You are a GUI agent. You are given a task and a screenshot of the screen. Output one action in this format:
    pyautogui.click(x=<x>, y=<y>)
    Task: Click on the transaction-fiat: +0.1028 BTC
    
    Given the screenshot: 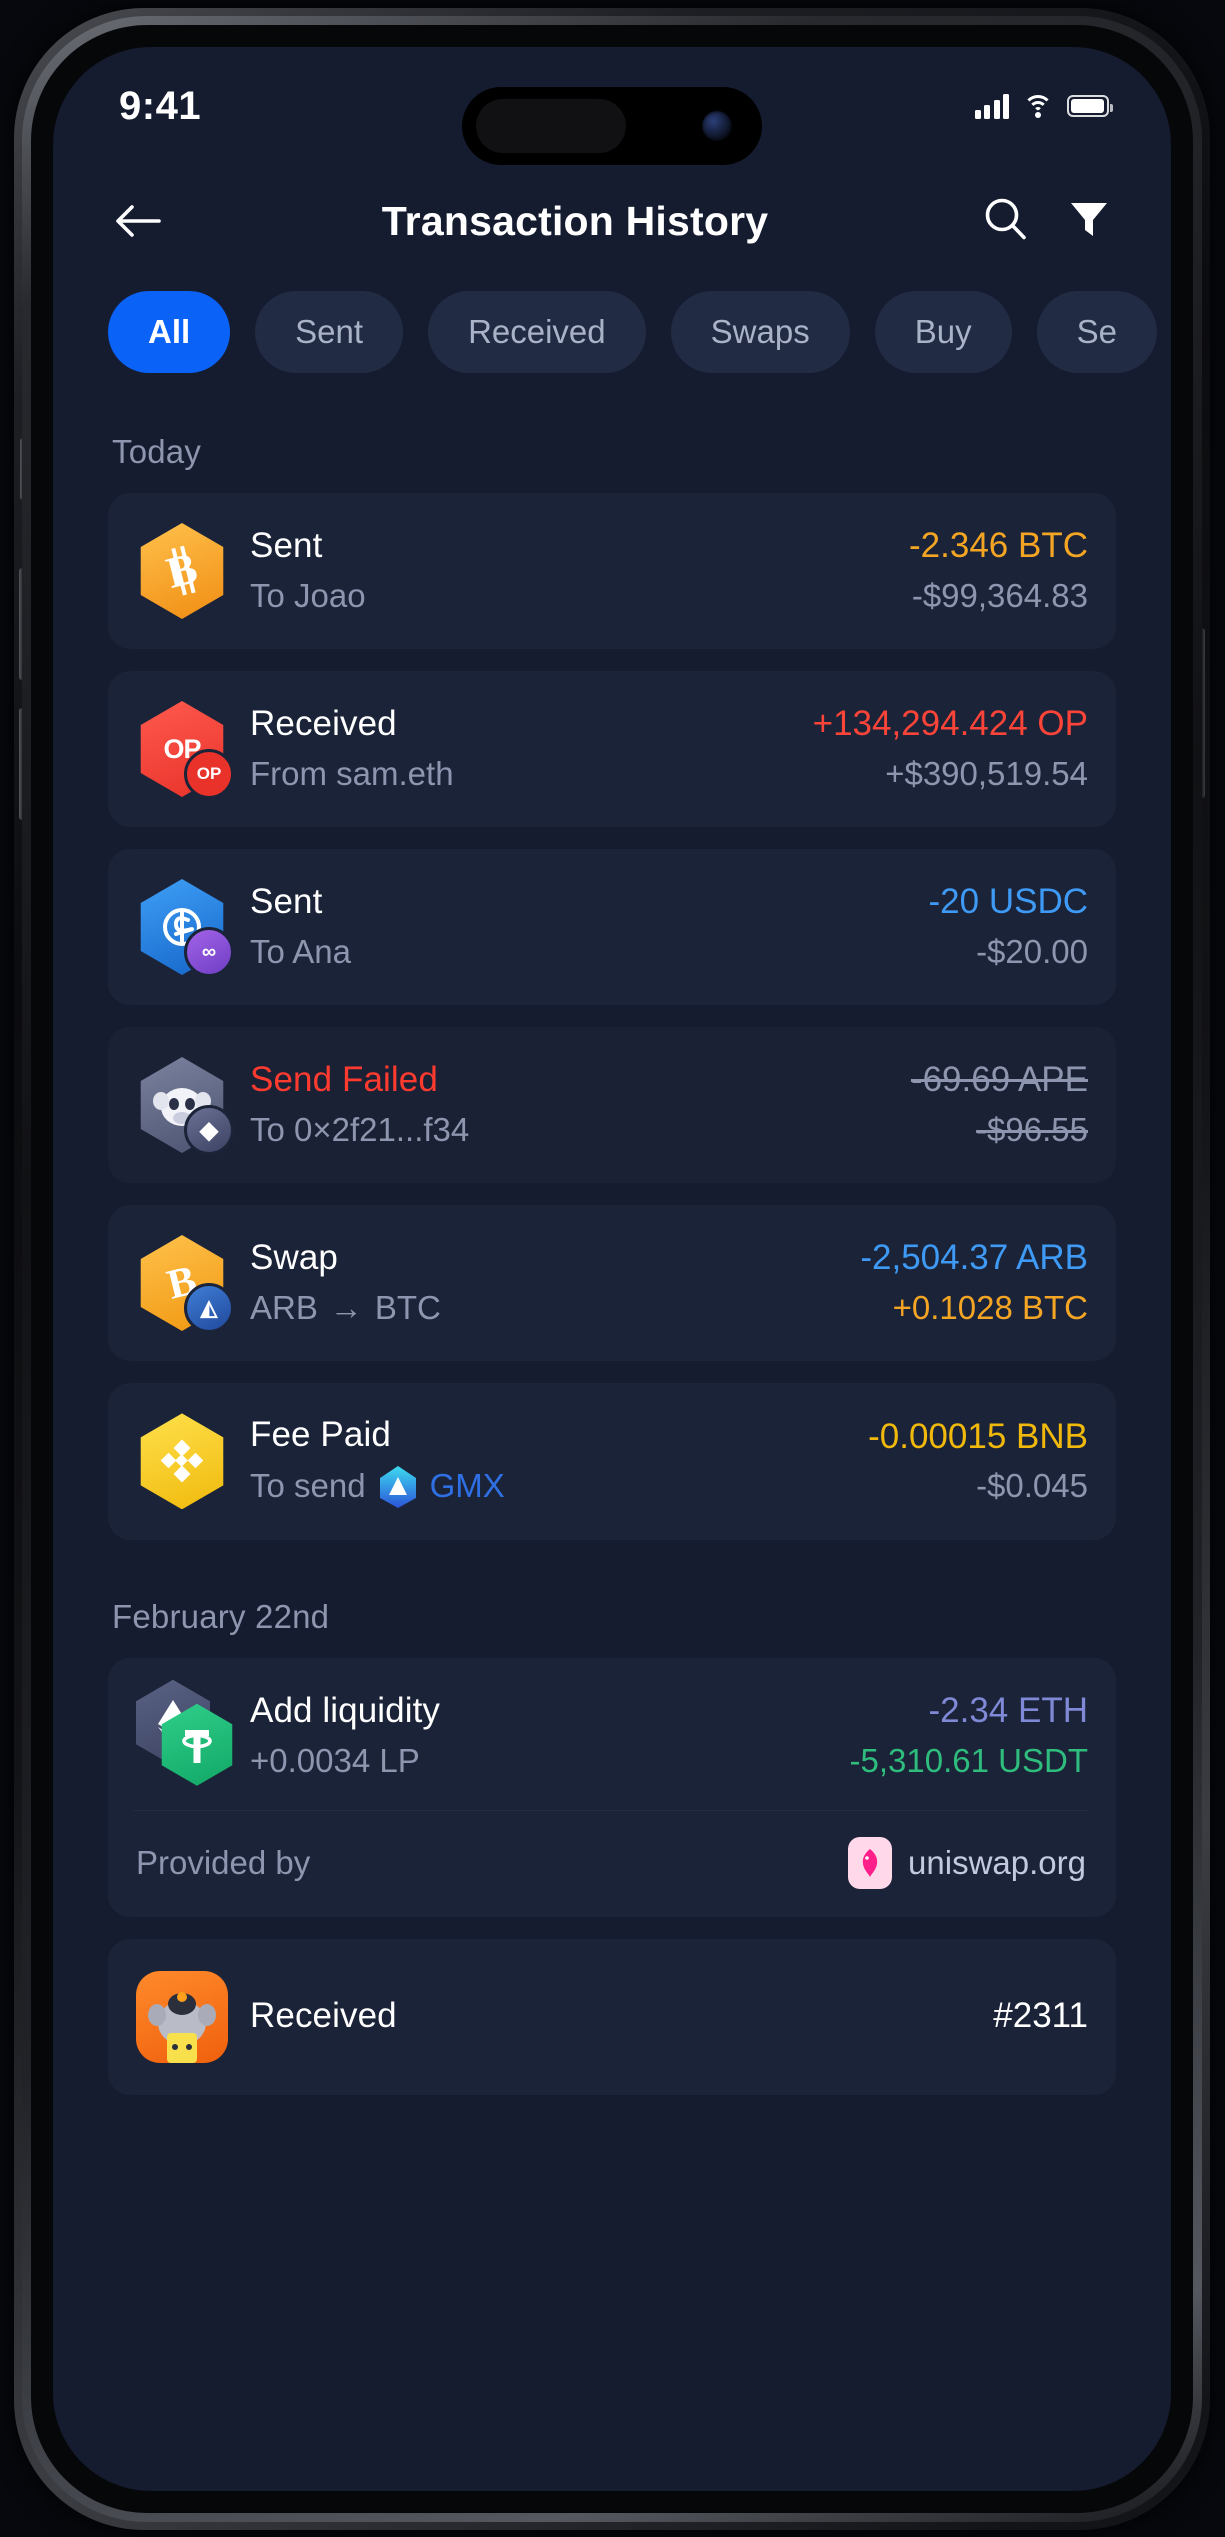 What is the action you would take?
    pyautogui.click(x=990, y=1307)
    